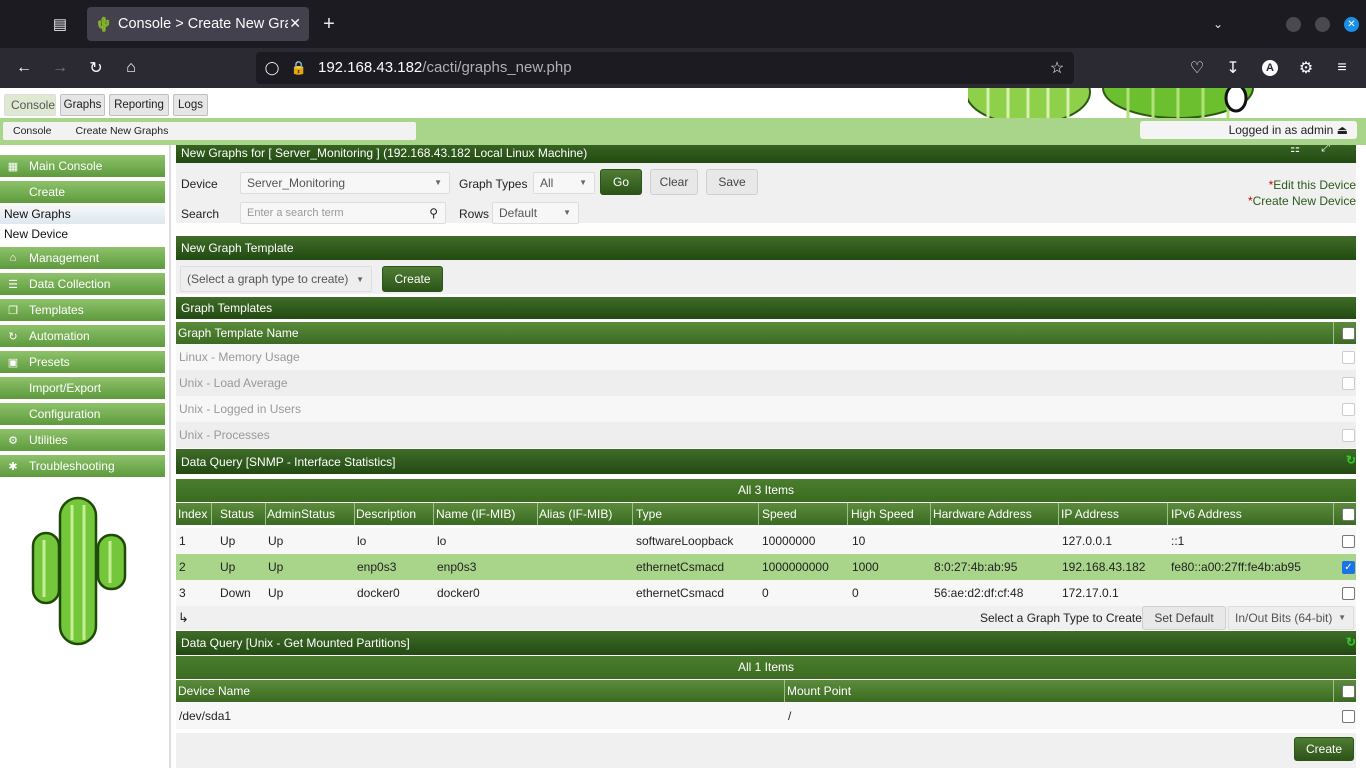  Describe the element at coordinates (82, 336) in the screenshot. I see `sidebar-item-automation: ↻ Automation` at that location.